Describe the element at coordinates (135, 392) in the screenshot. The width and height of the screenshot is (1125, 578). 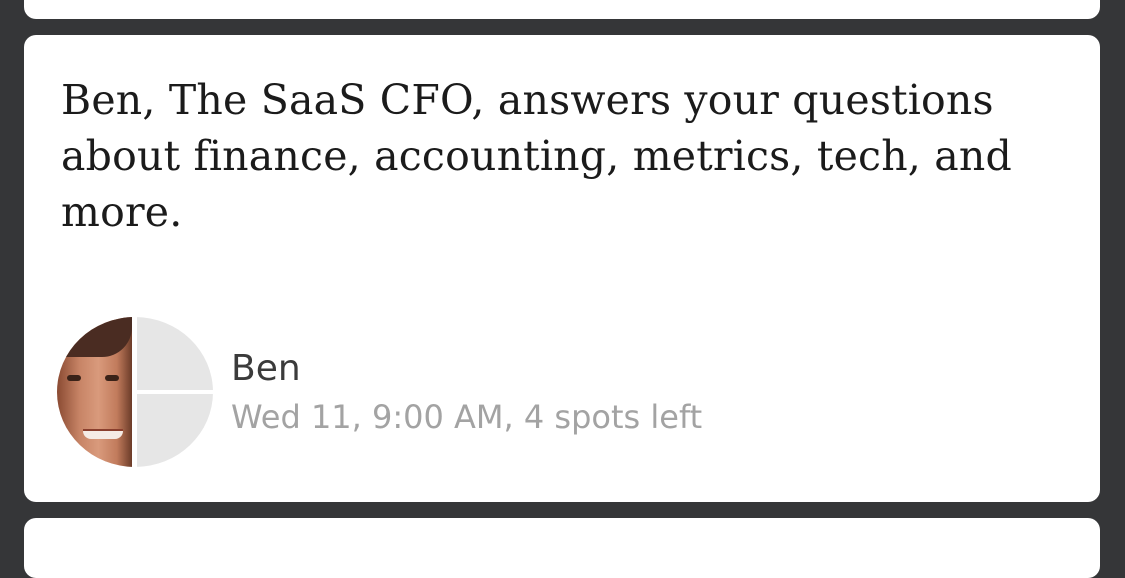
I see `attendee-avatar-group` at that location.